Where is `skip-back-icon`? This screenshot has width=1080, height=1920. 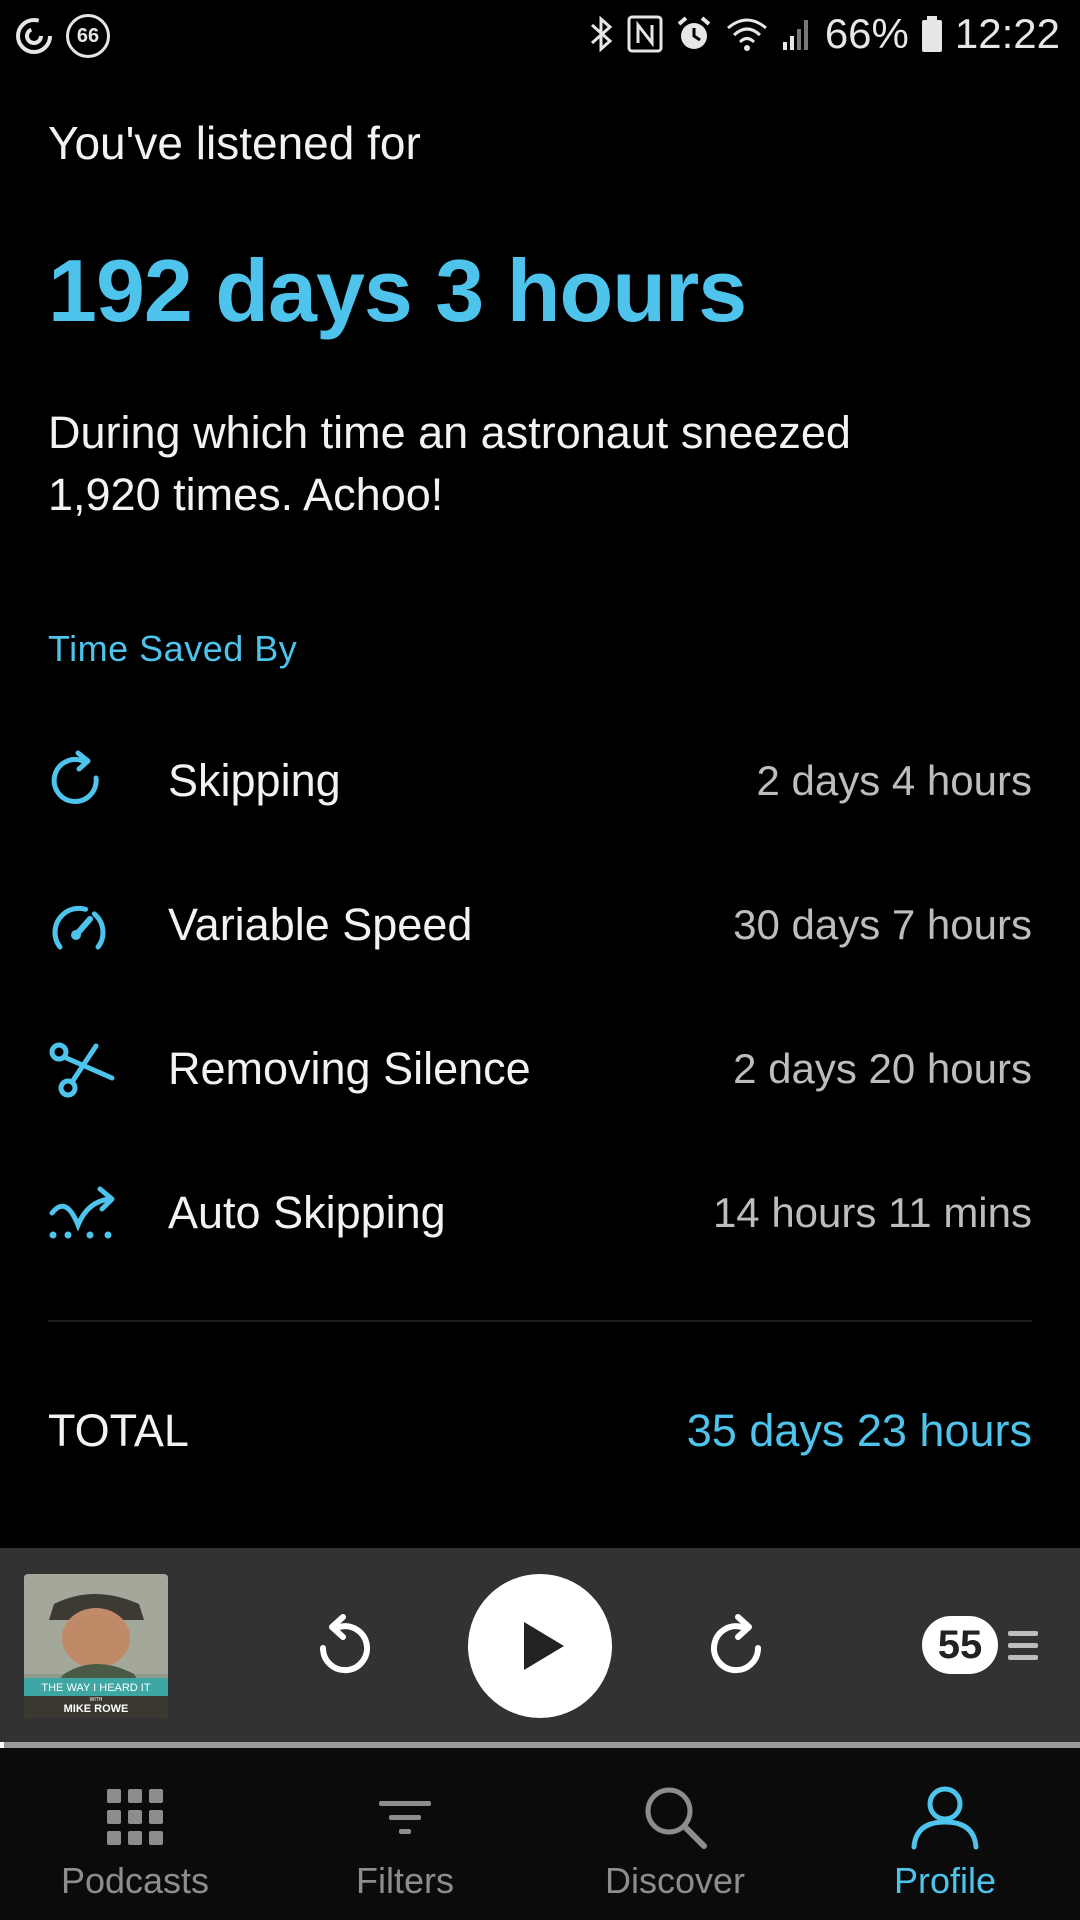 skip-back-icon is located at coordinates (344, 1644).